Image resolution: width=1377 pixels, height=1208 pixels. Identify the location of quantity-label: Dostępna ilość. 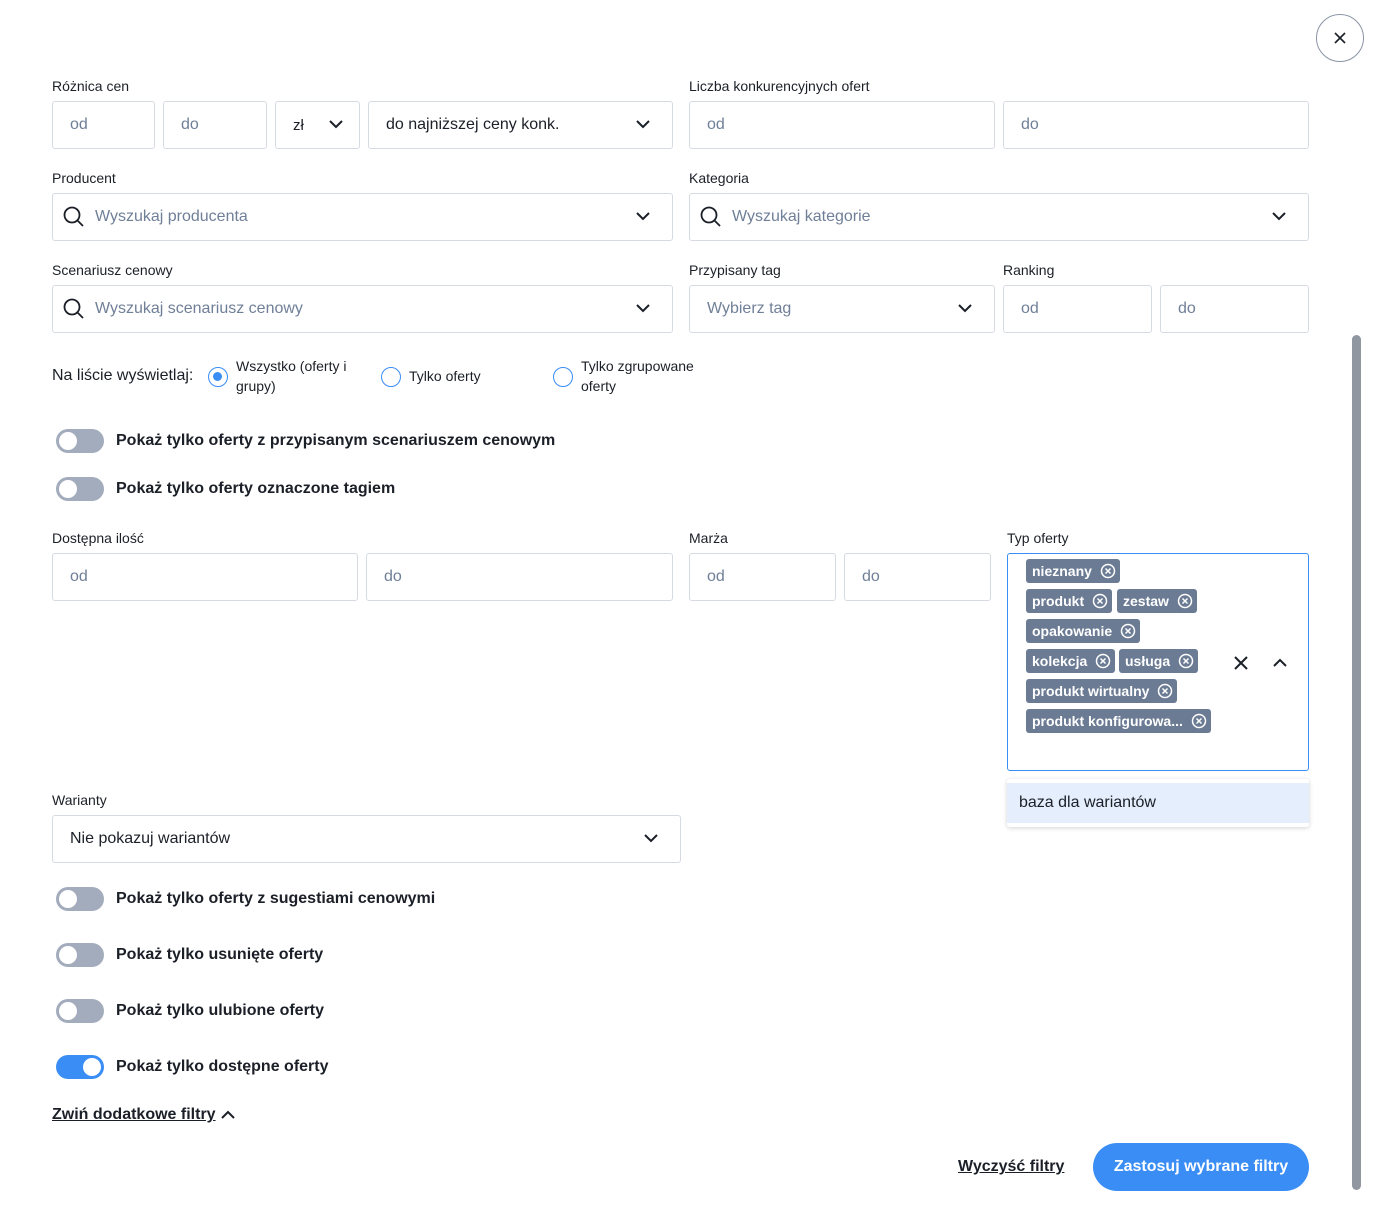
(98, 538).